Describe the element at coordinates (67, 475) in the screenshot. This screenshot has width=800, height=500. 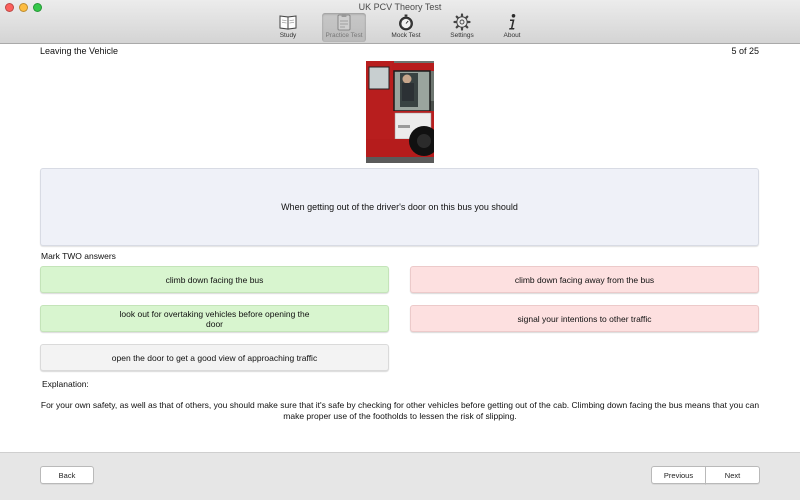
I see `back-button: Back` at that location.